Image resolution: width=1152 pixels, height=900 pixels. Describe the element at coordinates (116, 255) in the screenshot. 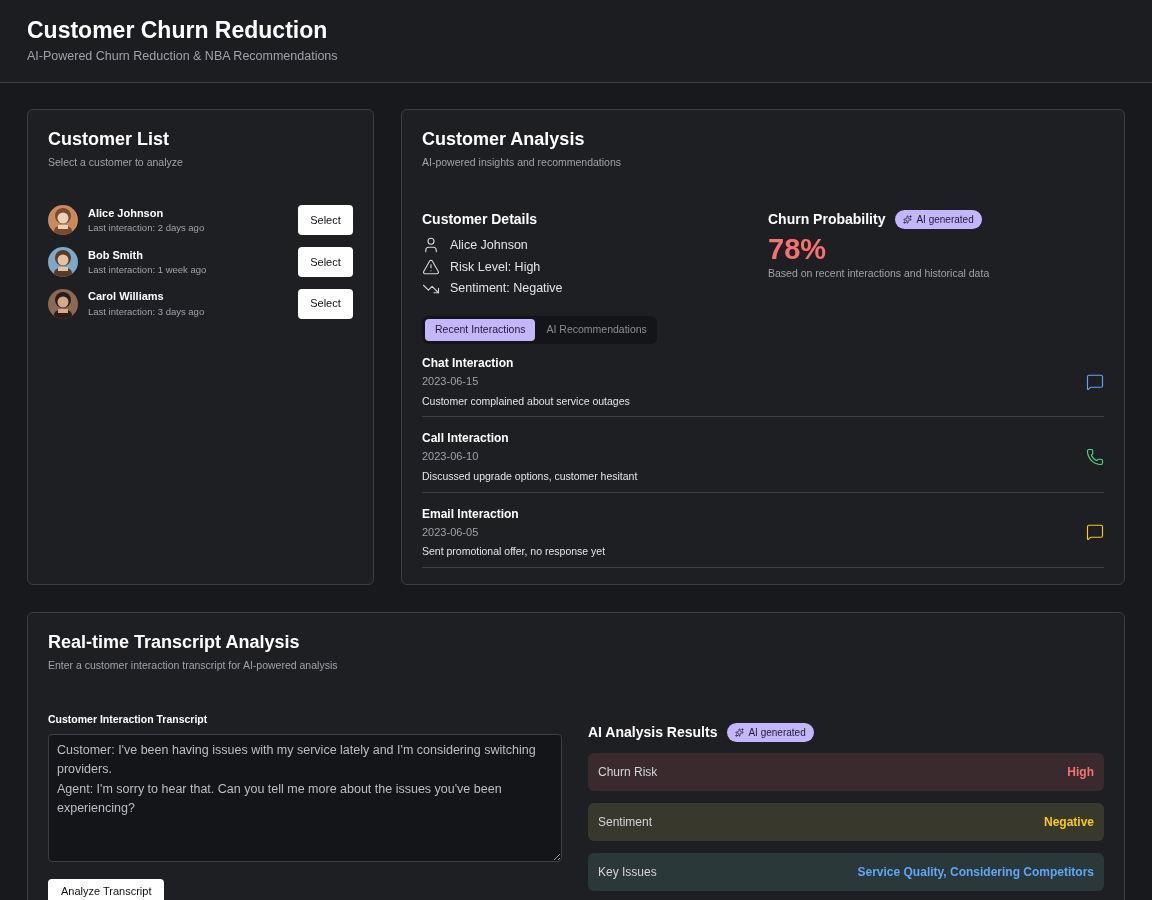

I see `customer-name: Bob Smith` at that location.